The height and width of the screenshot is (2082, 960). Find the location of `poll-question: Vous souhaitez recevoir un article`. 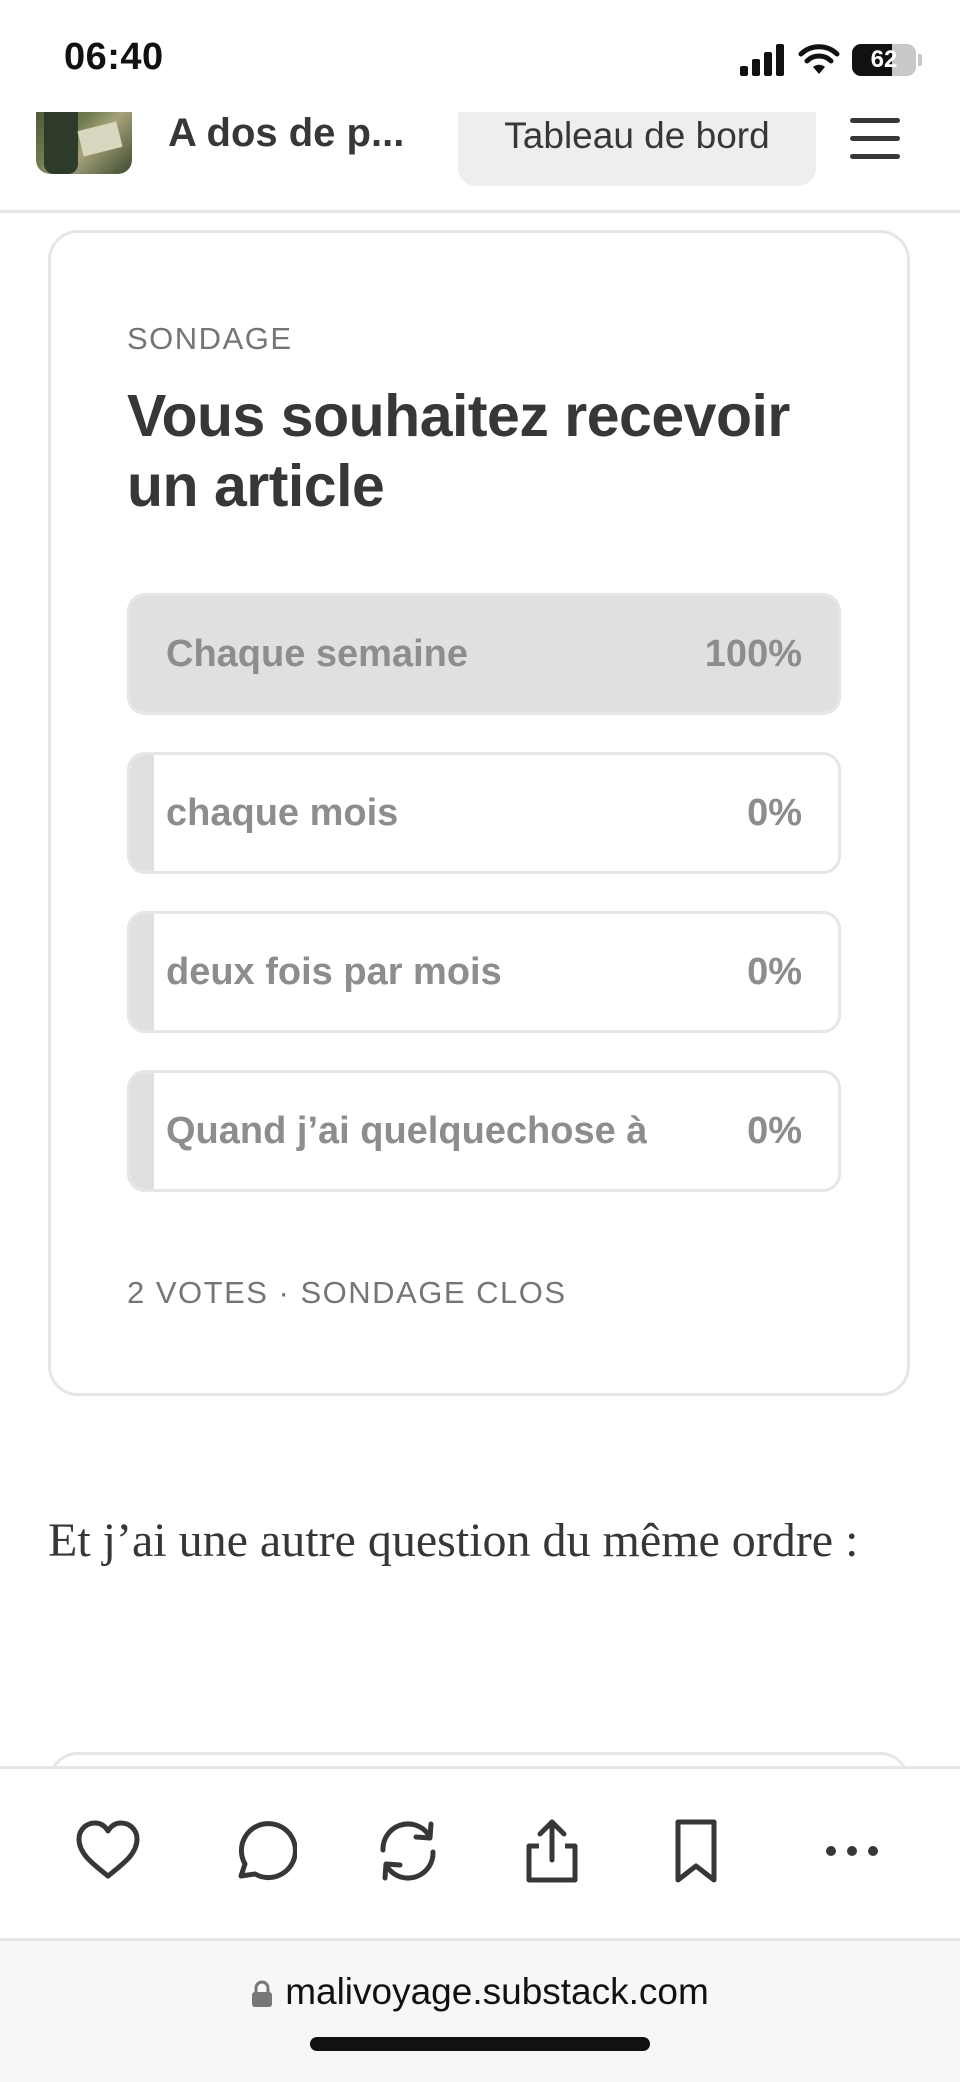

poll-question: Vous souhaitez recevoir un article is located at coordinates (458, 451).